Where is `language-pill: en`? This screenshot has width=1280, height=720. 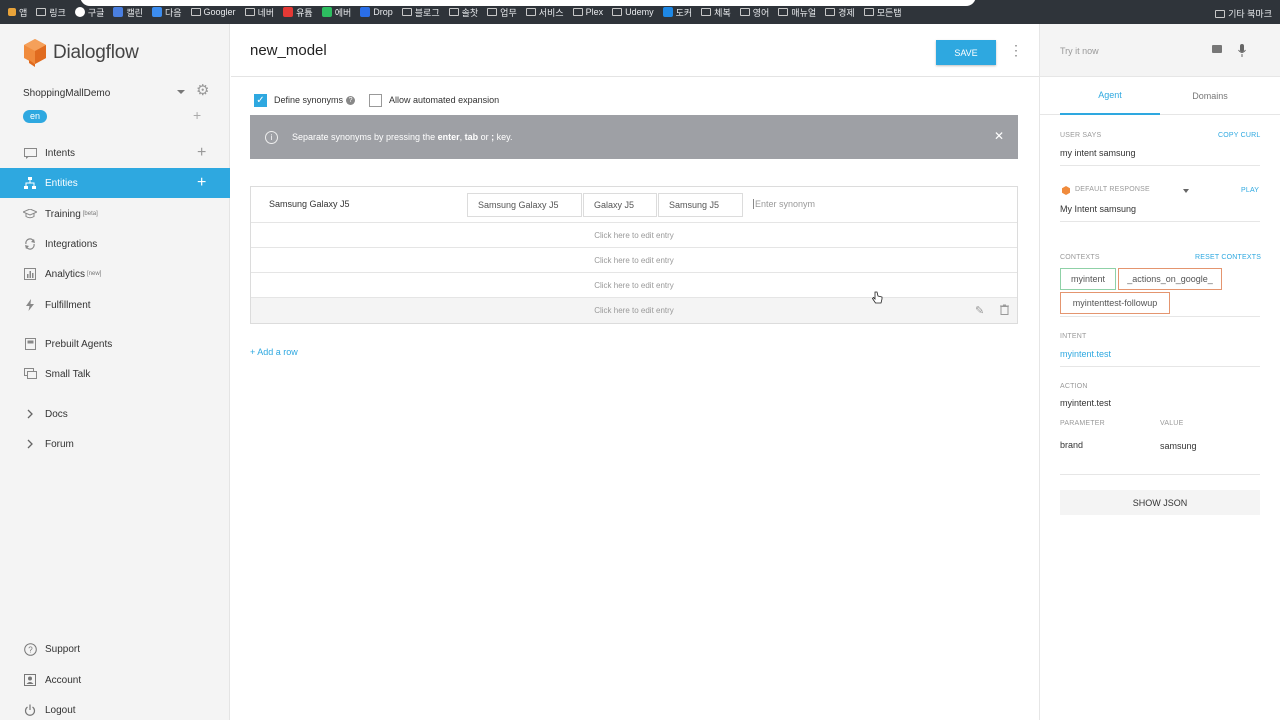
language-pill: en is located at coordinates (35, 116).